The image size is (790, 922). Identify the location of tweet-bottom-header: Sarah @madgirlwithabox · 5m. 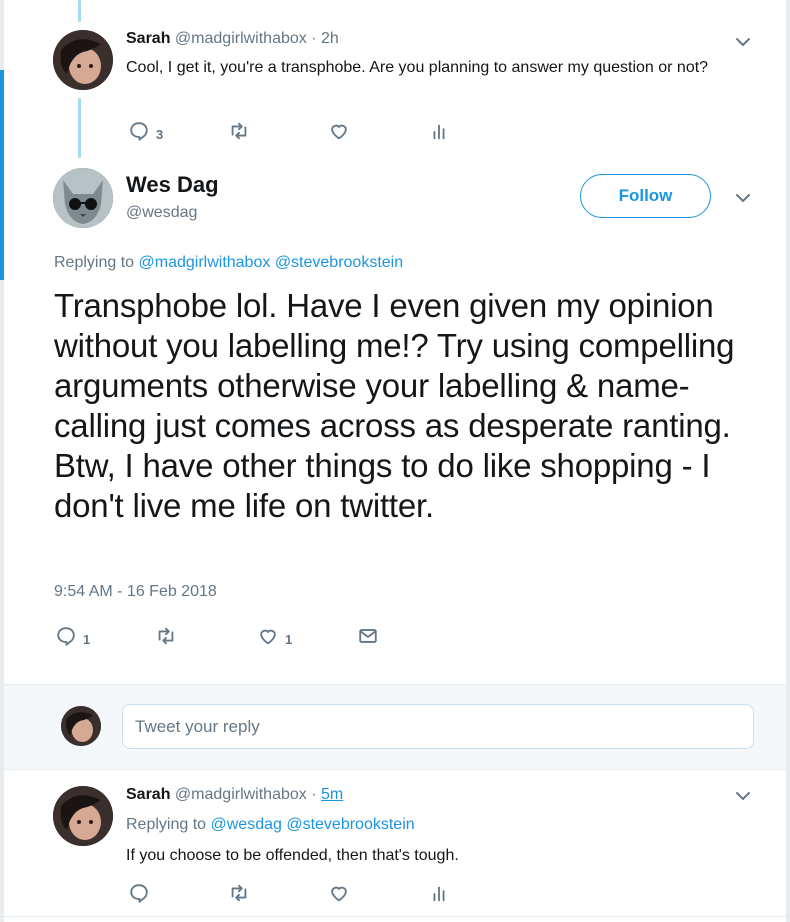
(234, 795).